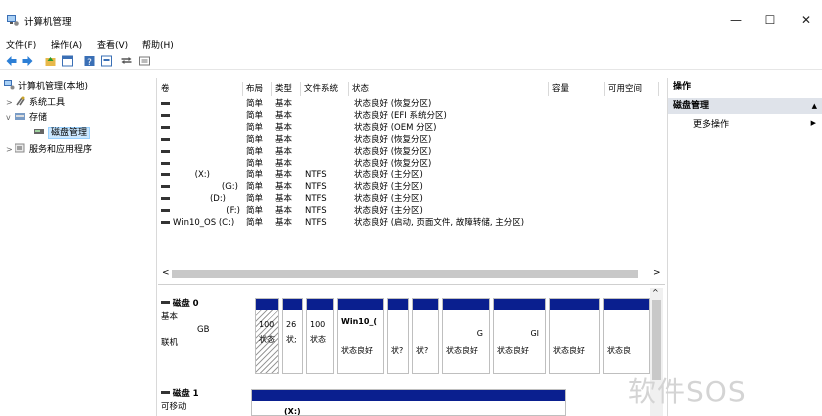  What do you see at coordinates (411, 199) in the screenshot?
I see `volume-row: (D:) 简单 基本 NTFS 状态良好 (主分区)` at bounding box center [411, 199].